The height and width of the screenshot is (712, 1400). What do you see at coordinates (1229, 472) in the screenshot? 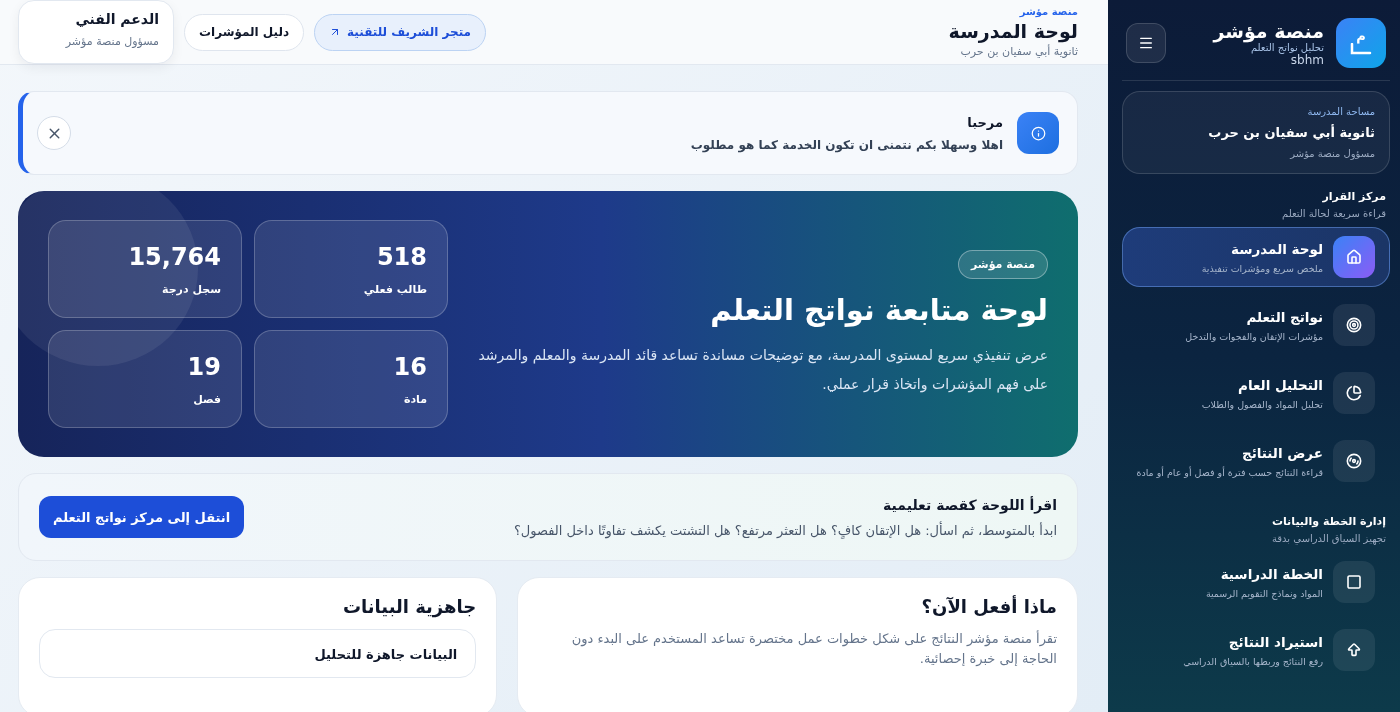
I see `nav-description: قراءة النتائج حسب فترة أو فصل أو عام أو مادة` at bounding box center [1229, 472].